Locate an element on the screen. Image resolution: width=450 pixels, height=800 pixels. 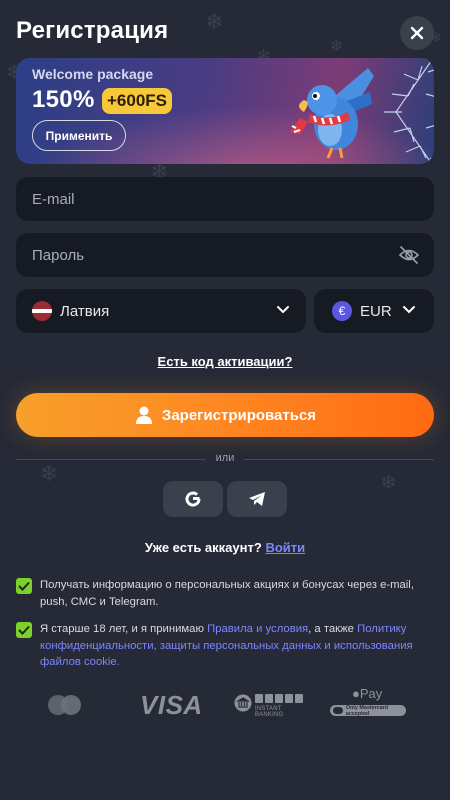
apple-pay-wordmark: ●Pay is located at coordinates (367, 693).